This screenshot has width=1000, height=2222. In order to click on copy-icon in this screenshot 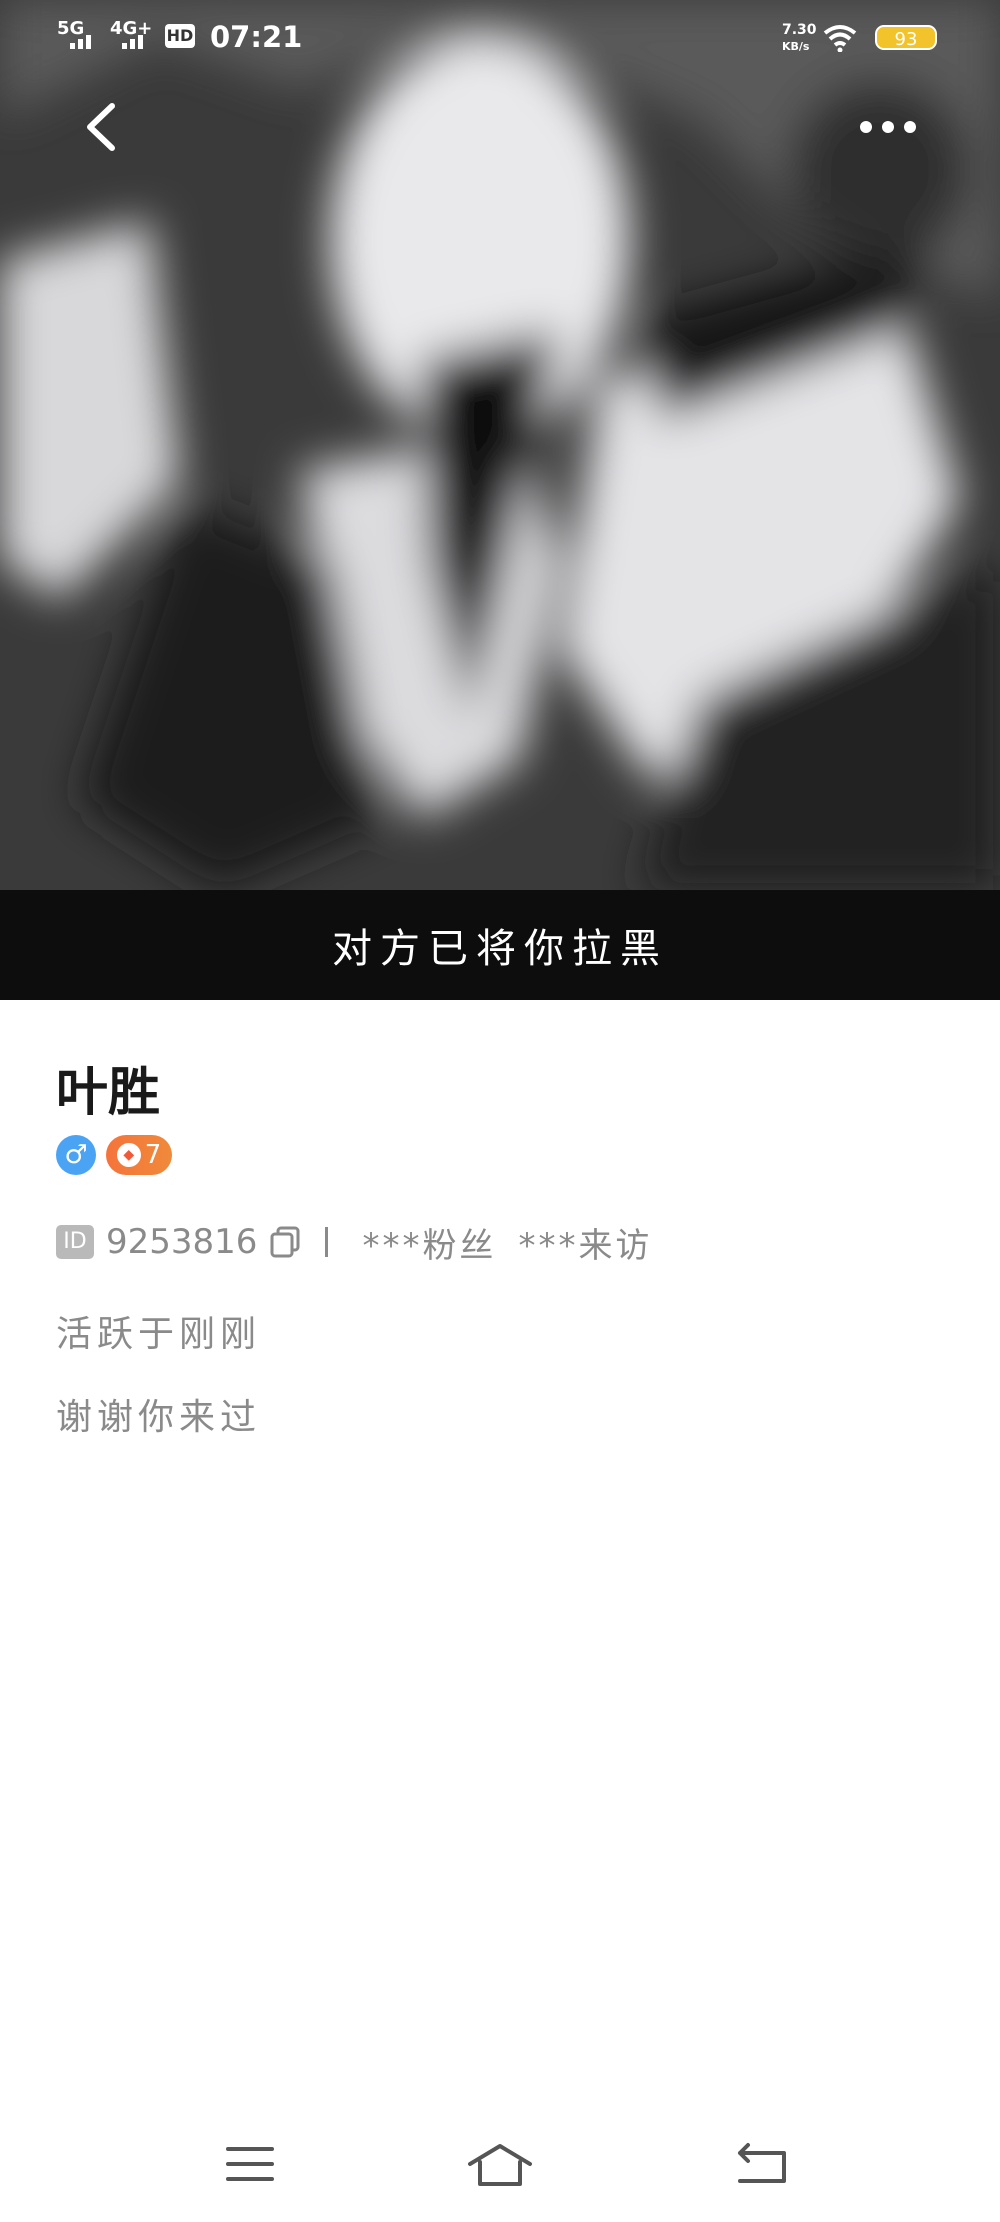, I will do `click(285, 1242)`.